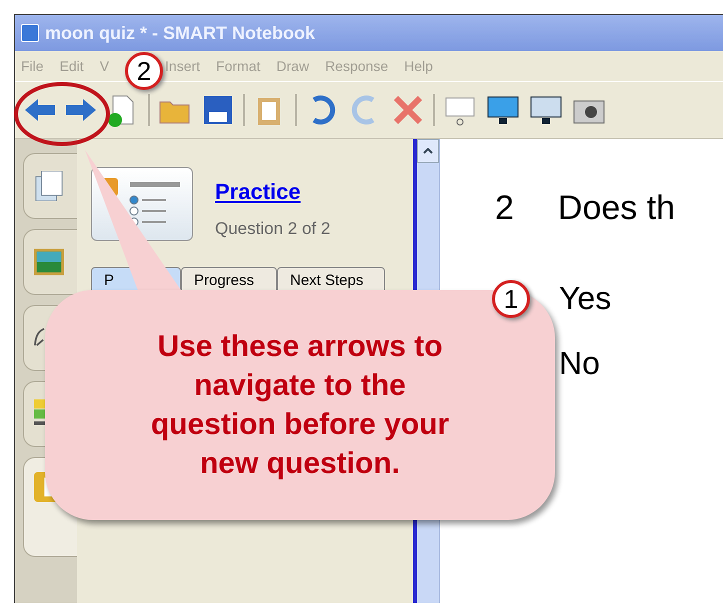  What do you see at coordinates (504, 208) in the screenshot?
I see `question-number: 2` at bounding box center [504, 208].